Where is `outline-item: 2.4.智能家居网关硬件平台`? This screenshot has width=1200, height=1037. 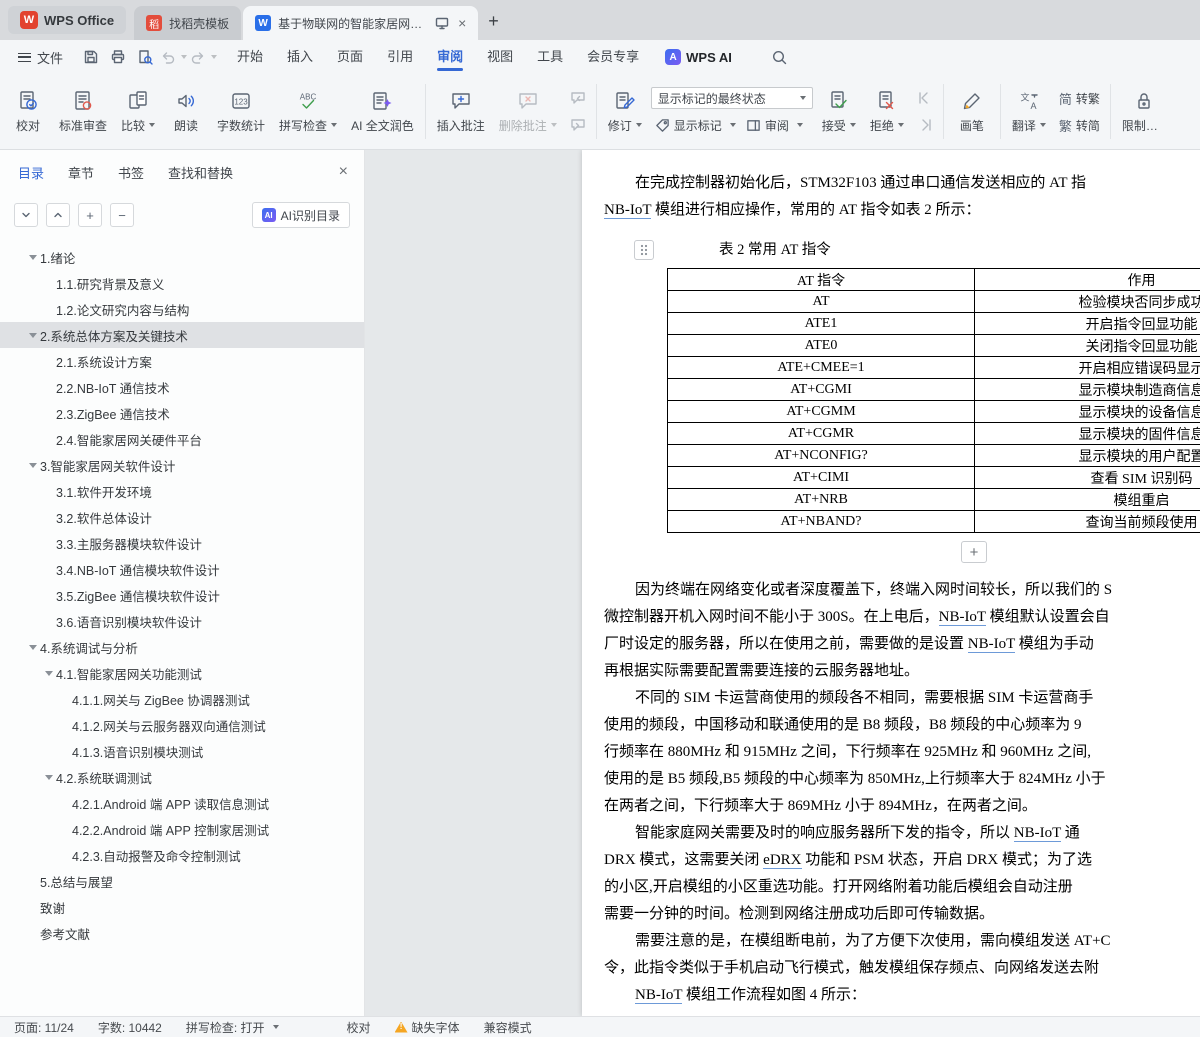 outline-item: 2.4.智能家居网关硬件平台 is located at coordinates (182, 439).